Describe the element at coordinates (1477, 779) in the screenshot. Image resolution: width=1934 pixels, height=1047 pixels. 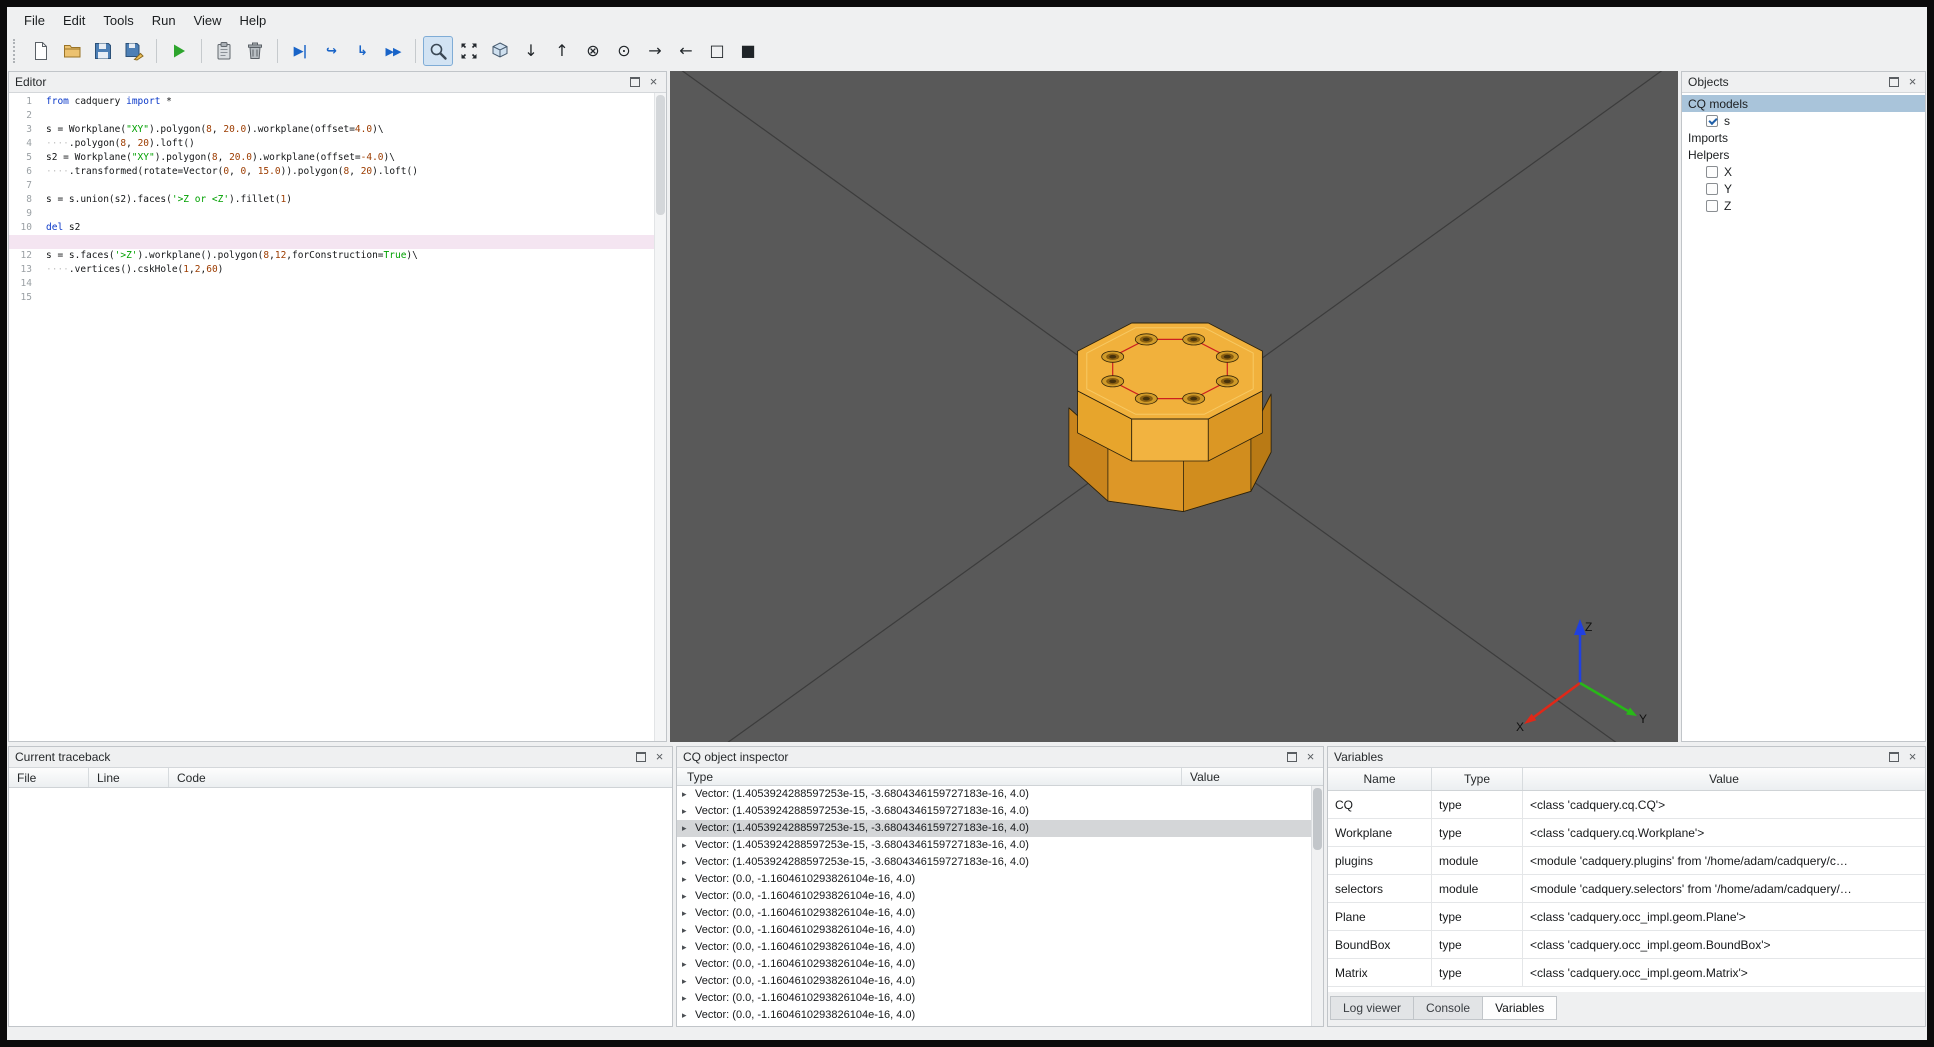
I see `variables-col-type: Type` at that location.